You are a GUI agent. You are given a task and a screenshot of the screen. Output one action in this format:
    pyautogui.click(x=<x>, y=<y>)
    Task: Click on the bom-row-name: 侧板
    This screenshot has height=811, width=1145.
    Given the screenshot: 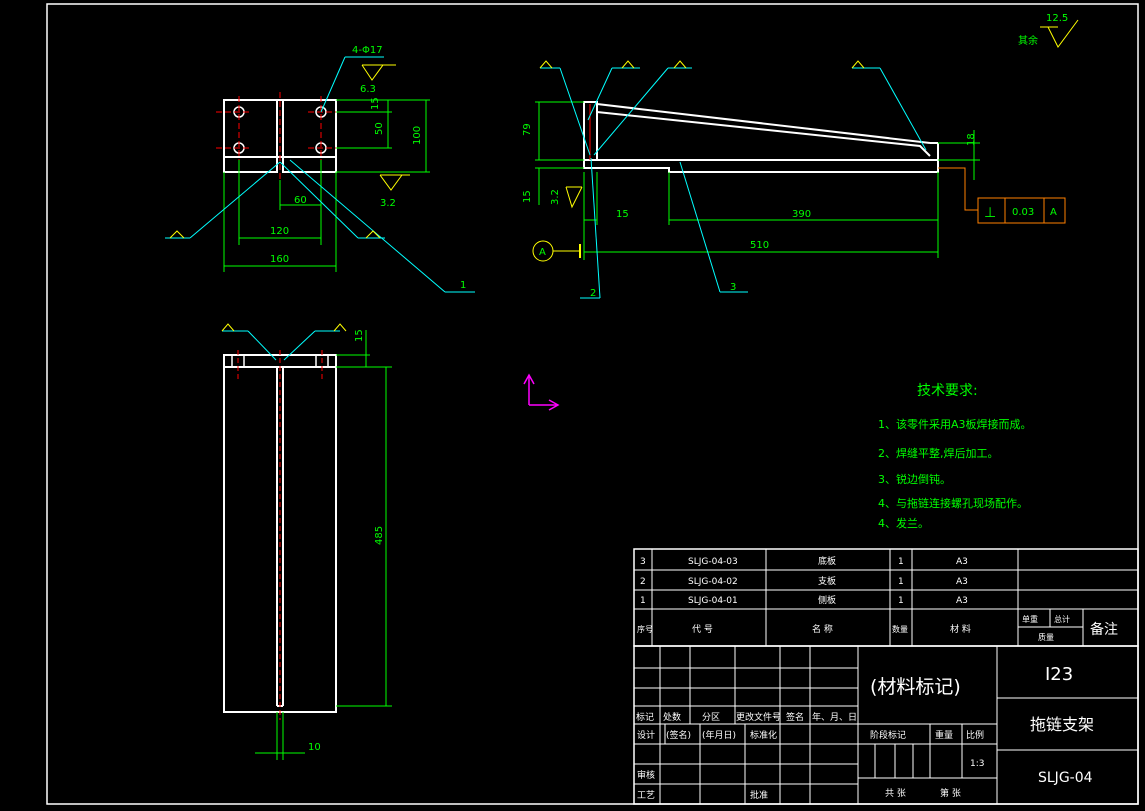 What is the action you would take?
    pyautogui.click(x=827, y=600)
    